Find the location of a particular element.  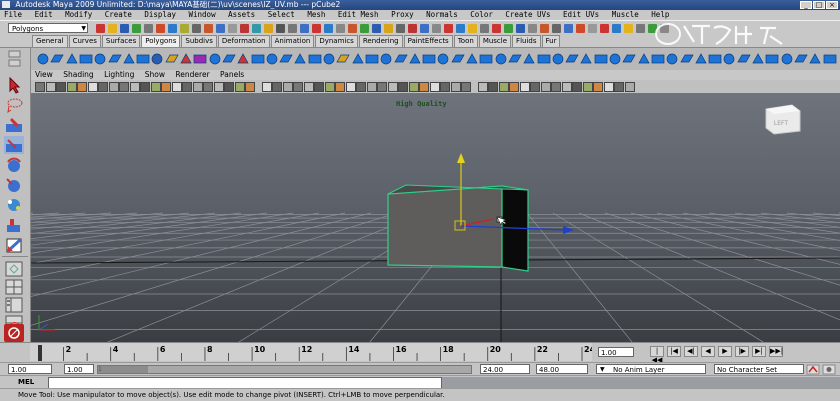

tab-muscle: Muscle is located at coordinates (495, 41).